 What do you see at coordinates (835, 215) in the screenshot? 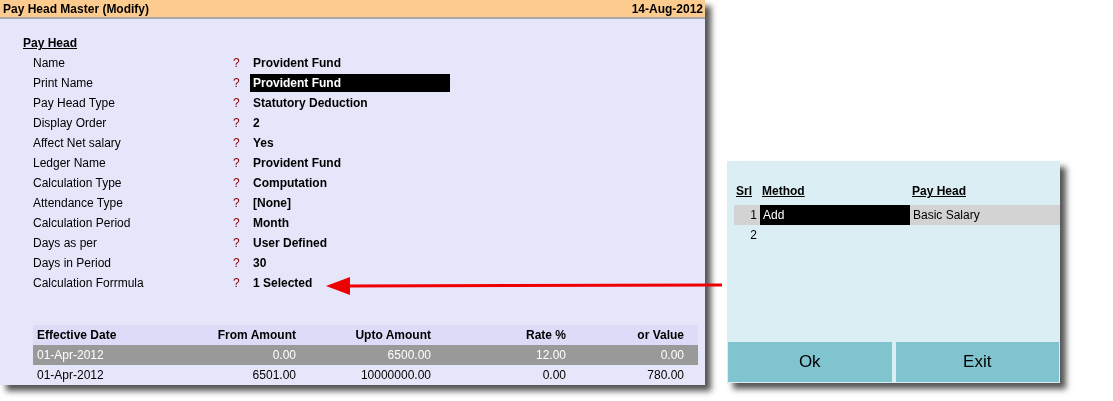
I see `method-cell: Add` at bounding box center [835, 215].